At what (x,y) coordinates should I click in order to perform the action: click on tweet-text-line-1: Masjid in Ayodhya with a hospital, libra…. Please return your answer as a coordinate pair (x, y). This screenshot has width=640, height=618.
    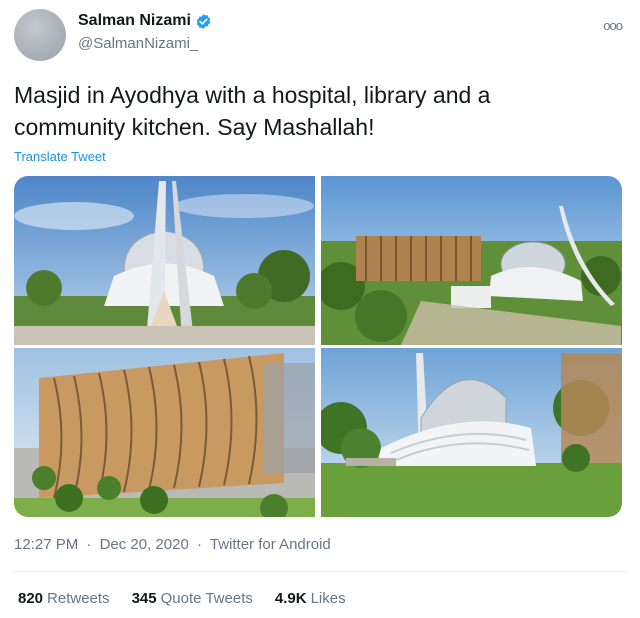
    Looking at the image, I should click on (252, 95).